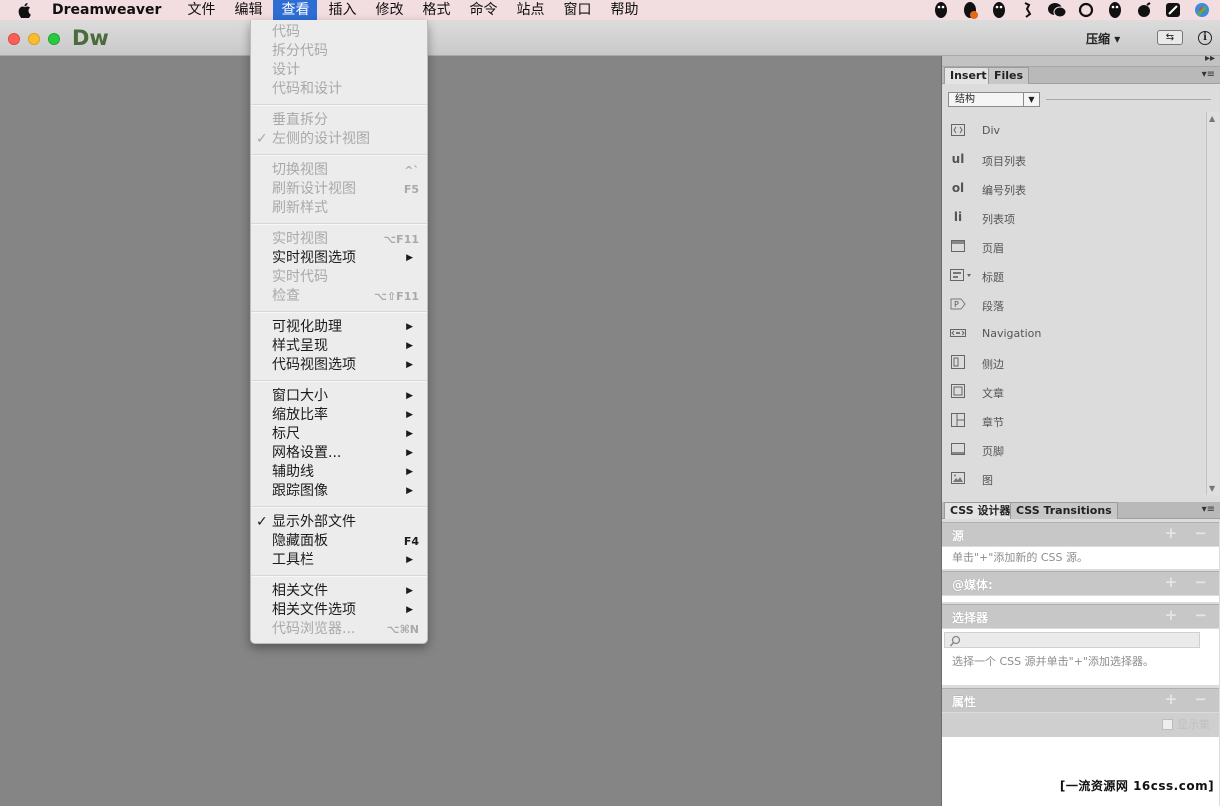 This screenshot has width=1220, height=806. What do you see at coordinates (1167, 724) in the screenshot?
I see `checkbox` at bounding box center [1167, 724].